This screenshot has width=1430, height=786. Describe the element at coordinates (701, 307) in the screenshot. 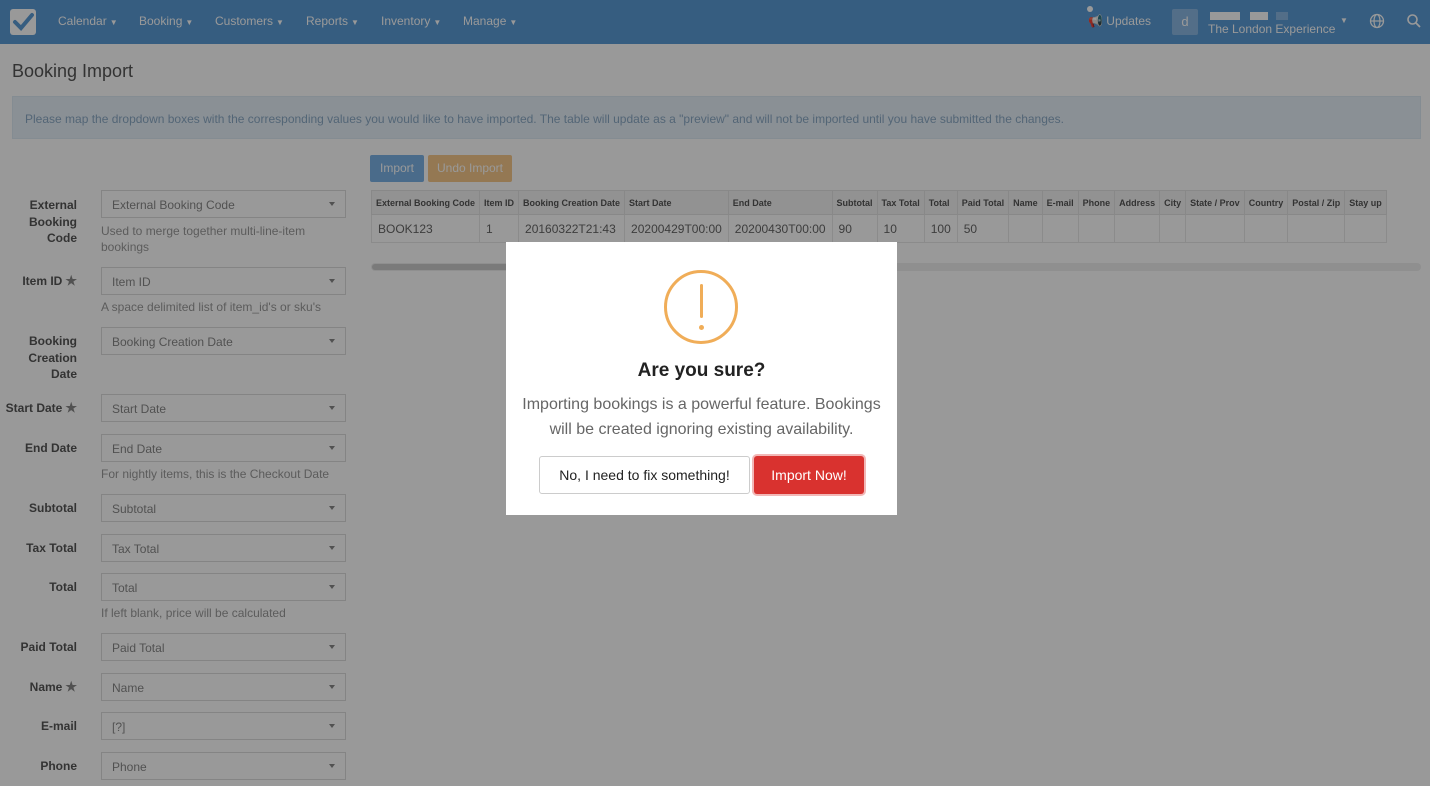

I see `warning-icon` at that location.